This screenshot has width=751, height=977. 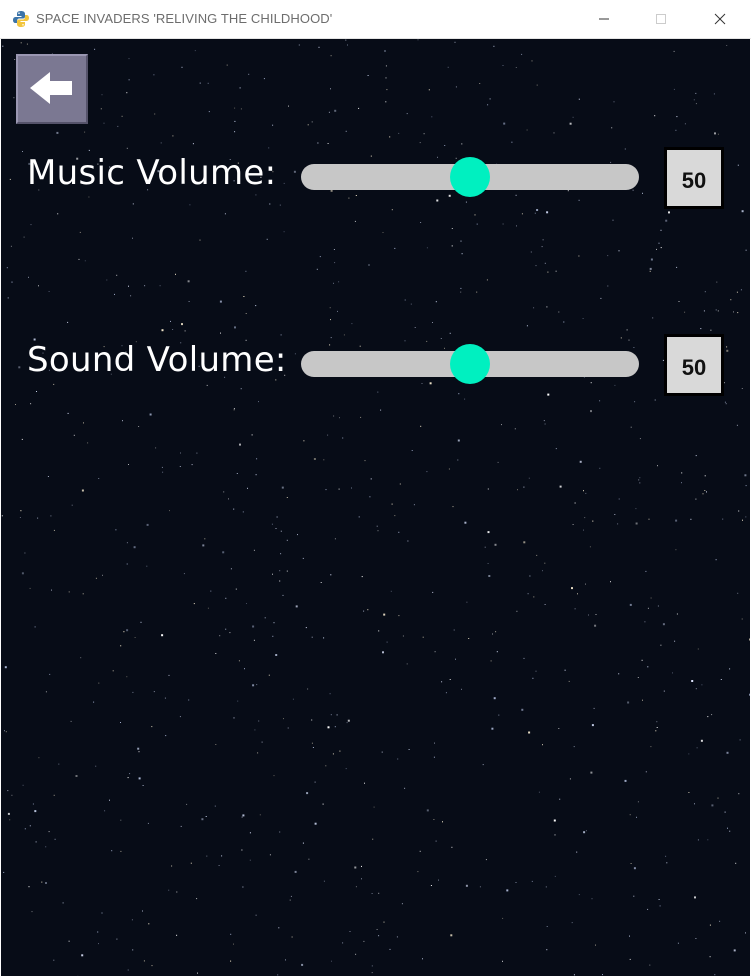 I want to click on close-button, so click(x=720, y=19).